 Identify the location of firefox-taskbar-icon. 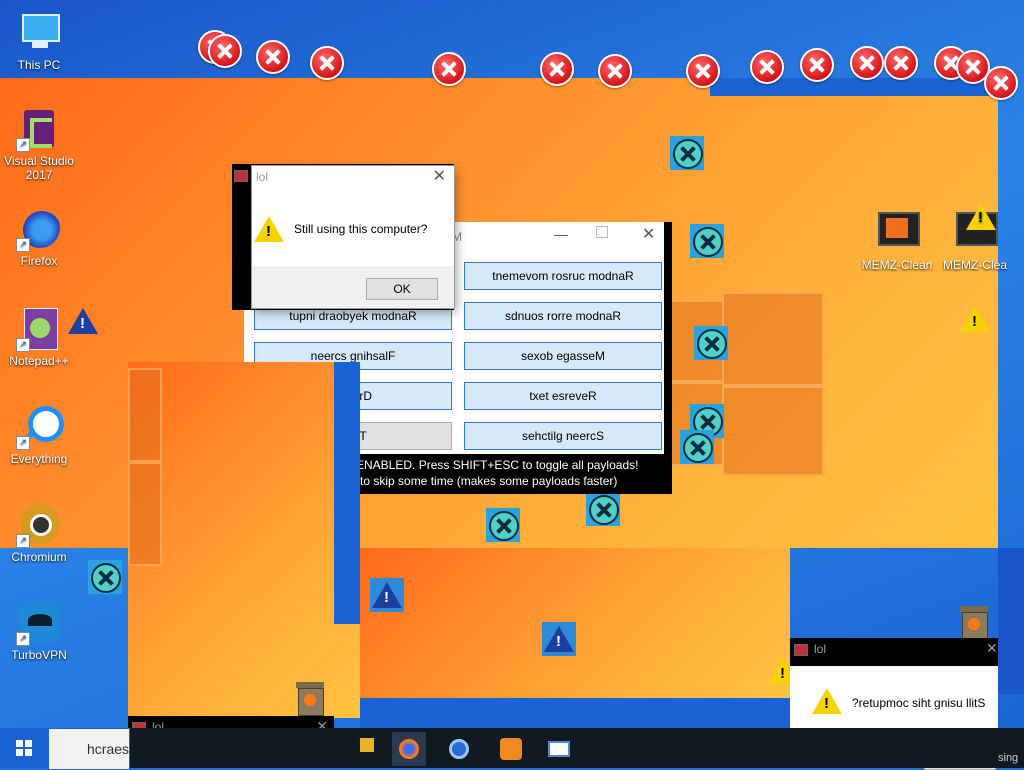
(409, 749).